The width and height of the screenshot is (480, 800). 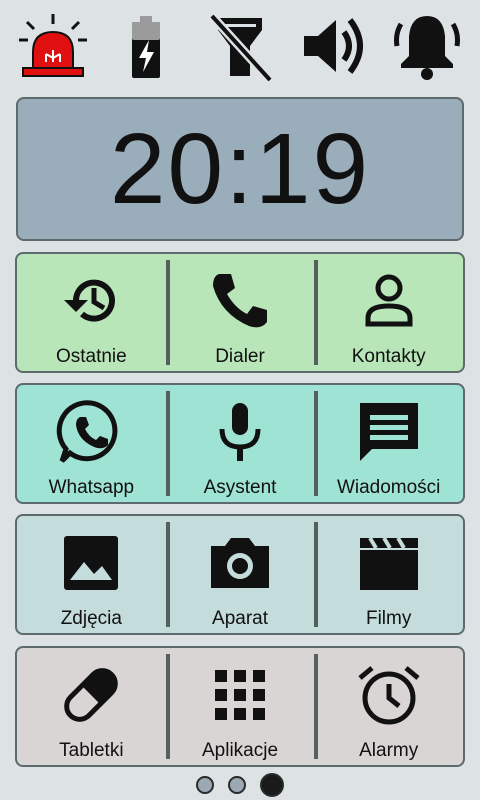 What do you see at coordinates (91, 750) in the screenshot?
I see `tile-label: Tabletki` at bounding box center [91, 750].